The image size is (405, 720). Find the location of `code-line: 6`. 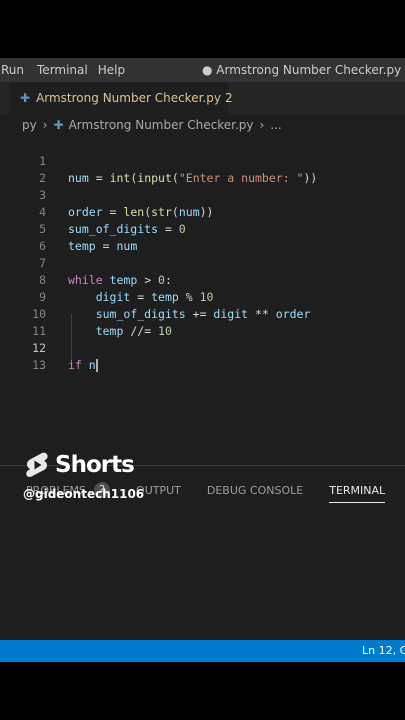

code-line: 6 is located at coordinates (202, 237).